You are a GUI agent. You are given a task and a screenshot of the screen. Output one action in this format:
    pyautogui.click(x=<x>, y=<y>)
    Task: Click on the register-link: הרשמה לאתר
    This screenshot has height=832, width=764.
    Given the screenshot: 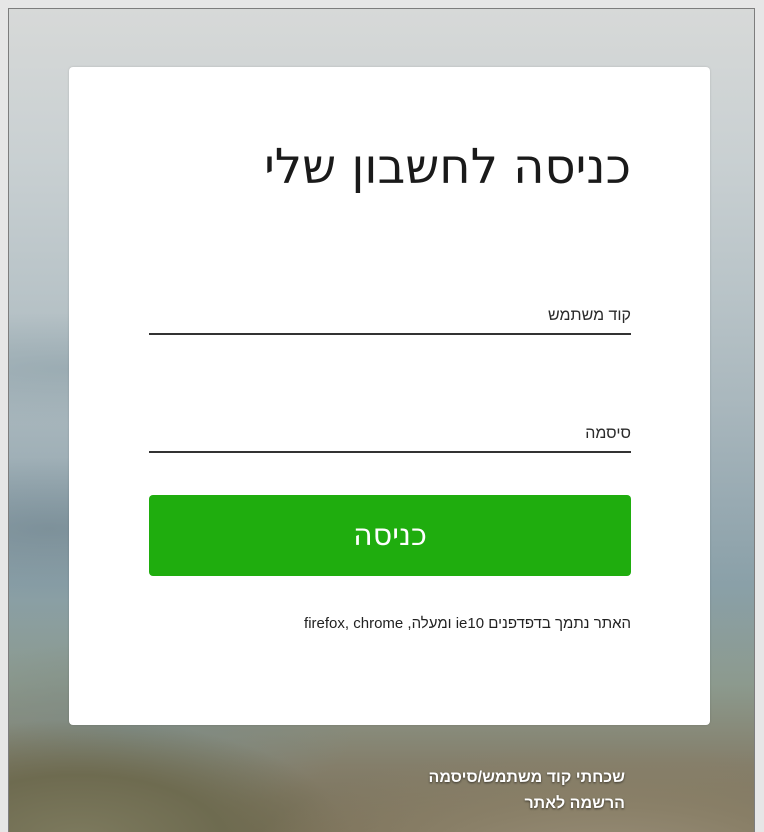 What is the action you would take?
    pyautogui.click(x=574, y=804)
    